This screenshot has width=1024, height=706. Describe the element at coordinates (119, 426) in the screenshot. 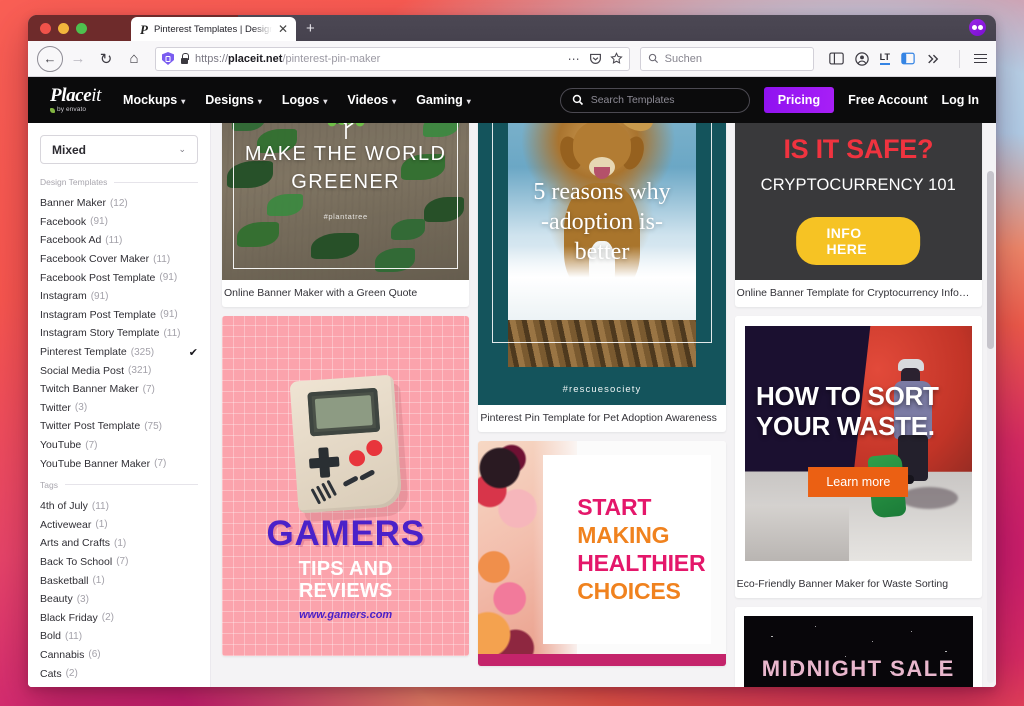

I see `facet-item-twitter-post-template: Twitter Post Template (75)` at that location.